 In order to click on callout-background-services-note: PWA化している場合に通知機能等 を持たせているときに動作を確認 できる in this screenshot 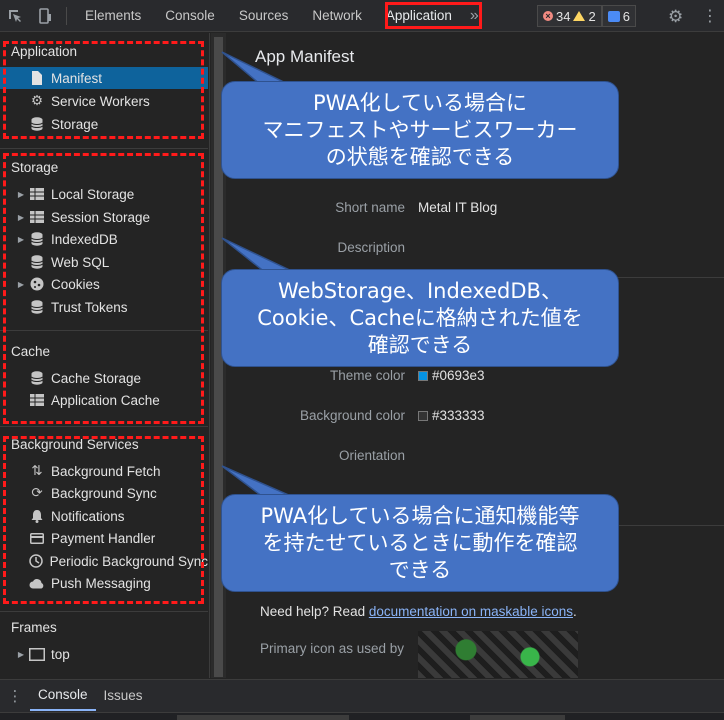, I will do `click(420, 543)`.